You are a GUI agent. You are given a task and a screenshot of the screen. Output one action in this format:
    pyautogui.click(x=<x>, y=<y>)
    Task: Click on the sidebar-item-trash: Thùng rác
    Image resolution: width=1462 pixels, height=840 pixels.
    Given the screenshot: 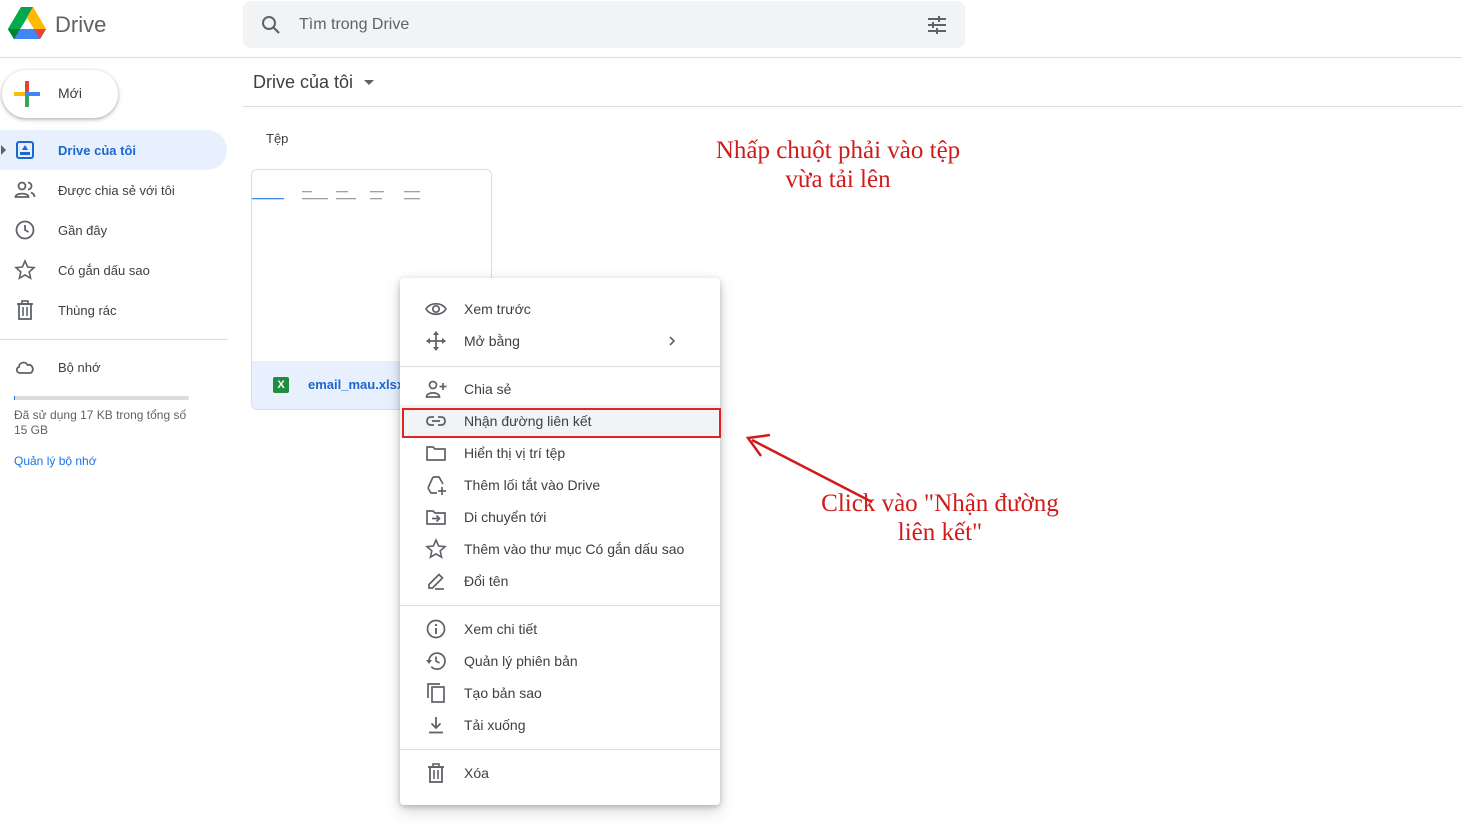 What is the action you would take?
    pyautogui.click(x=113, y=310)
    